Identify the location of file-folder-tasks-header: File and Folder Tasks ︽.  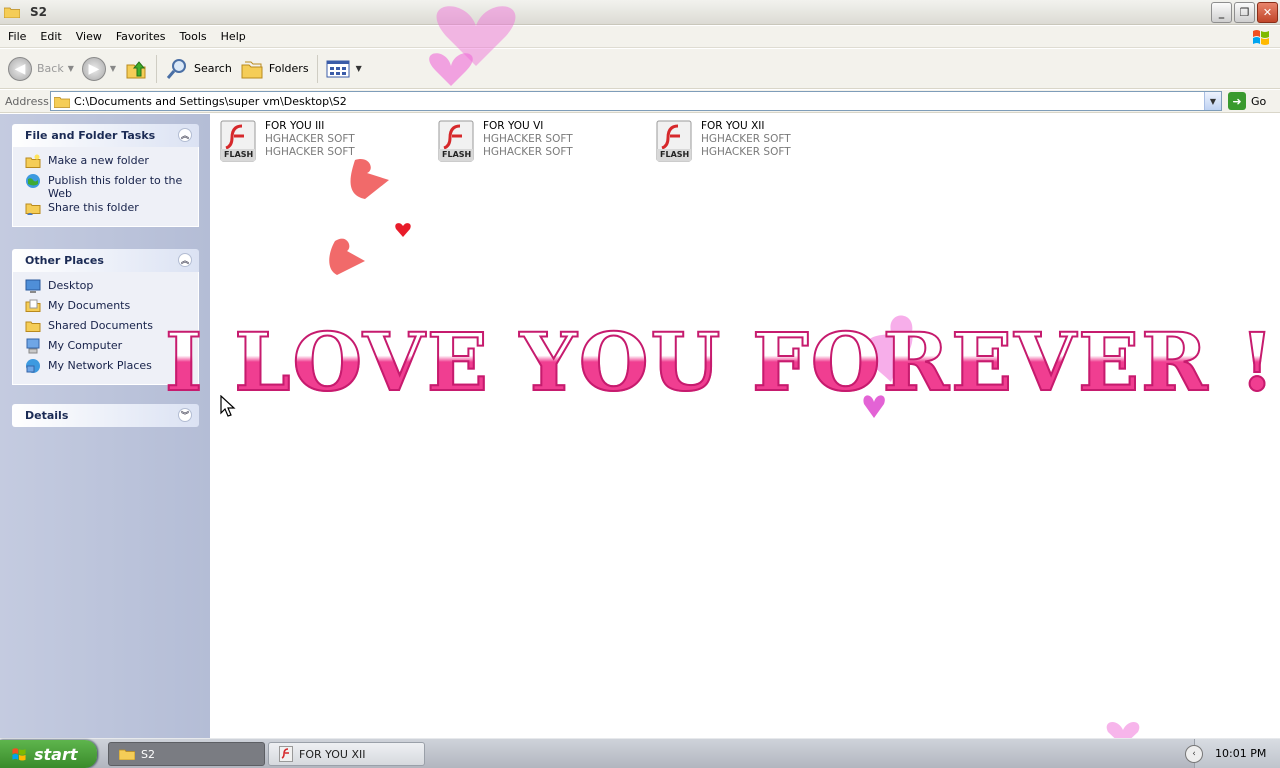
(105, 135).